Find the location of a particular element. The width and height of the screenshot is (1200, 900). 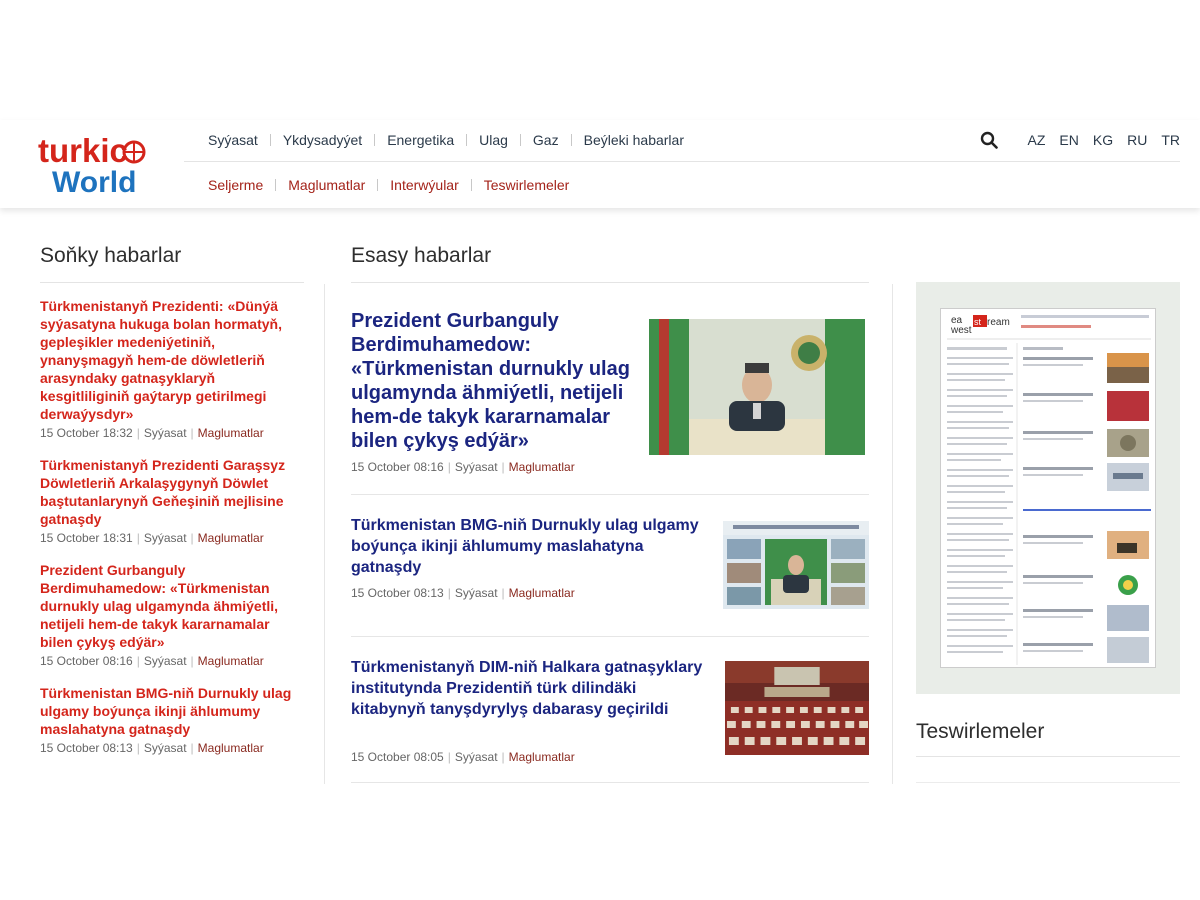

ad-brand-mid: st is located at coordinates (978, 322).